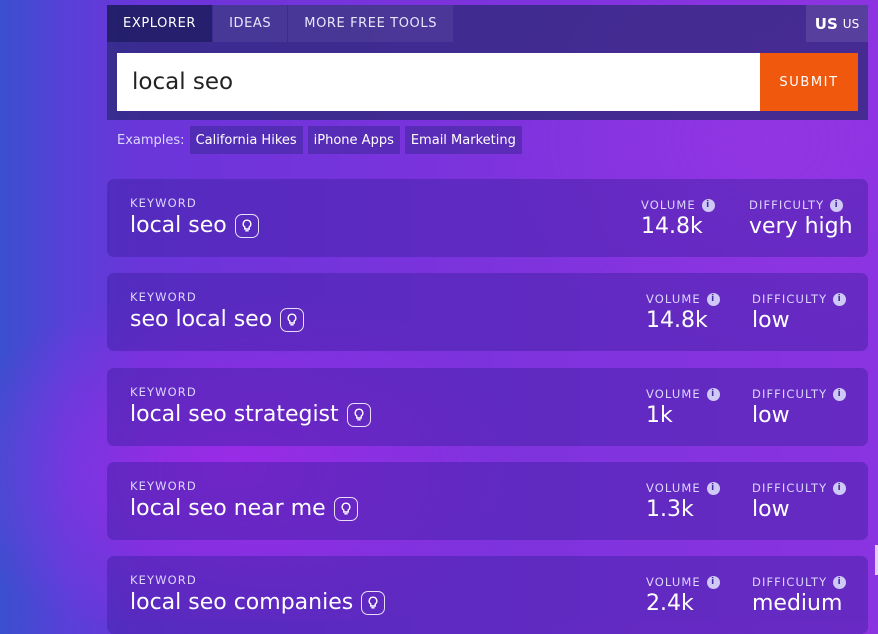 The width and height of the screenshot is (878, 634). What do you see at coordinates (242, 602) in the screenshot?
I see `keyword-text: local seo companies` at bounding box center [242, 602].